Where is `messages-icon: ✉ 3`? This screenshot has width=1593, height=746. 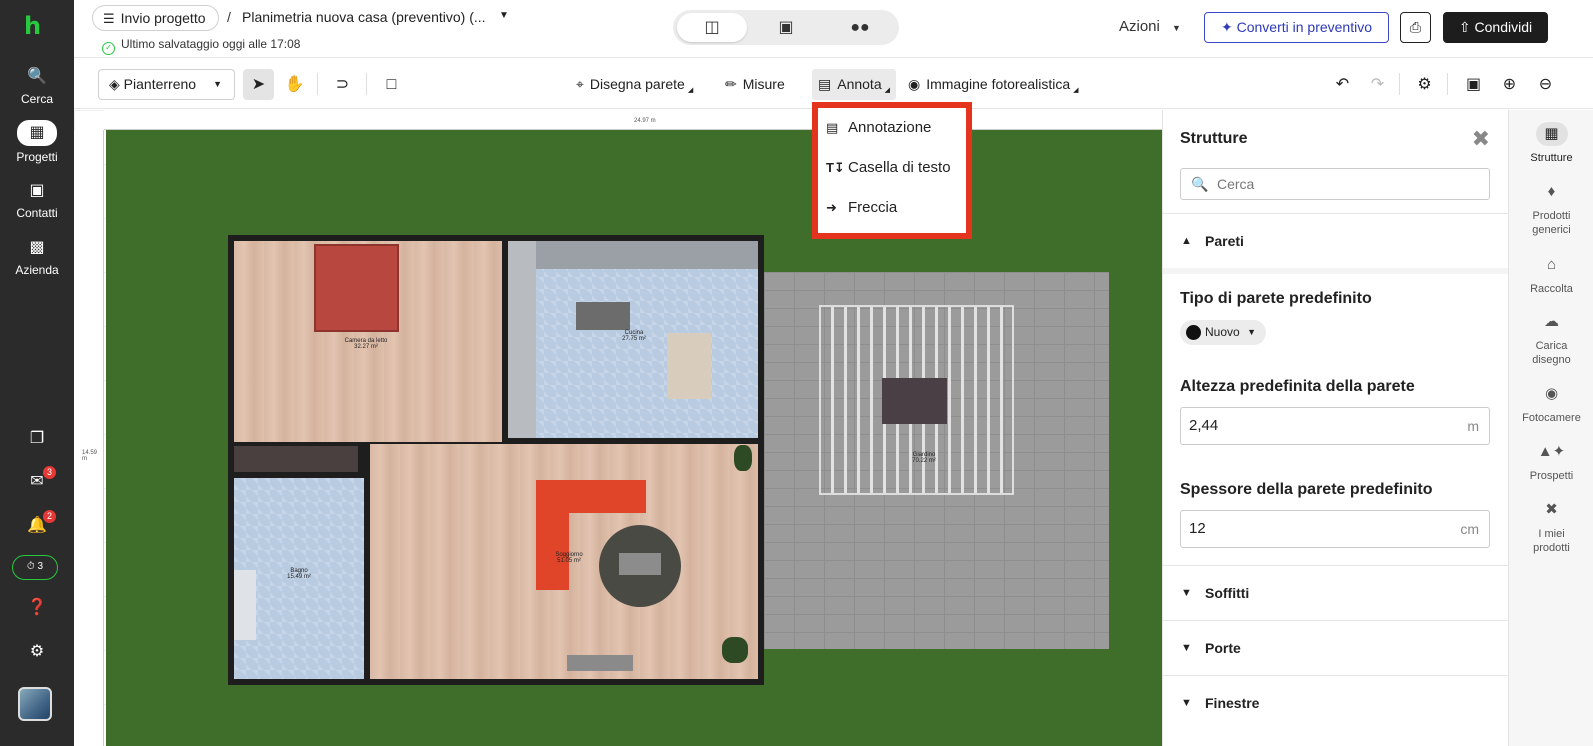
messages-icon: ✉ 3 is located at coordinates (39, 480).